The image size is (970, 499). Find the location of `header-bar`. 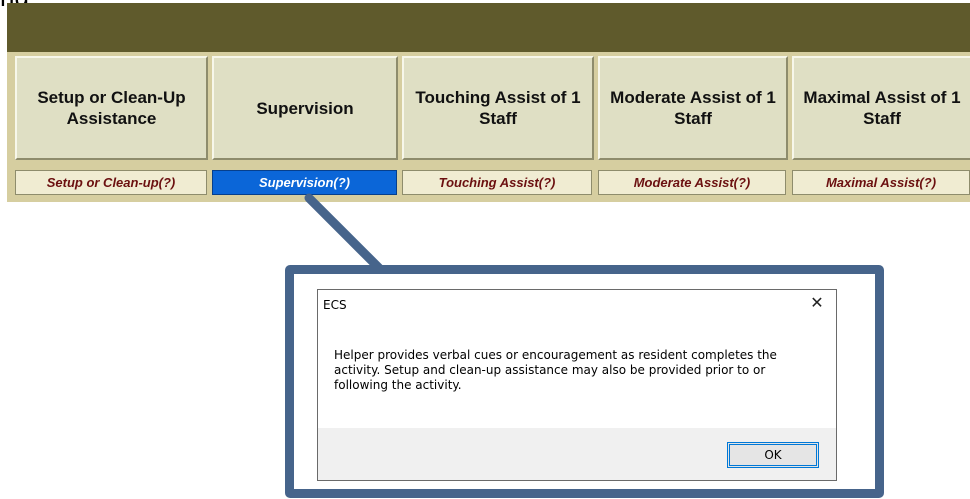

header-bar is located at coordinates (488, 27).